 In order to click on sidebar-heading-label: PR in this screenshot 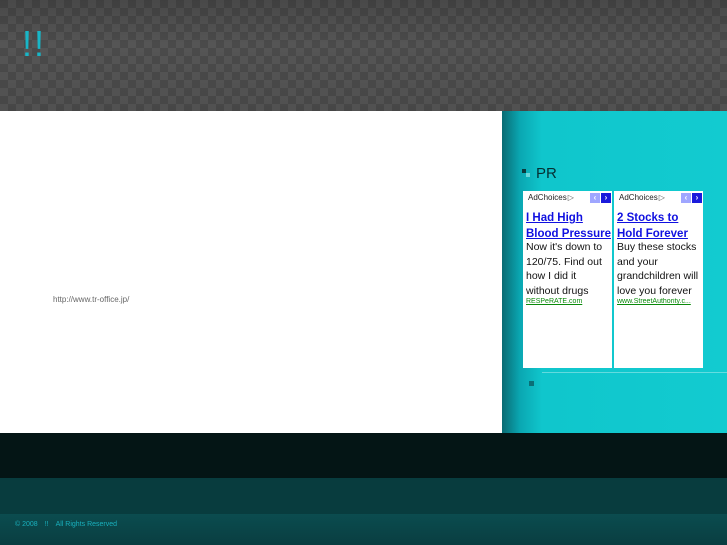, I will do `click(546, 173)`.